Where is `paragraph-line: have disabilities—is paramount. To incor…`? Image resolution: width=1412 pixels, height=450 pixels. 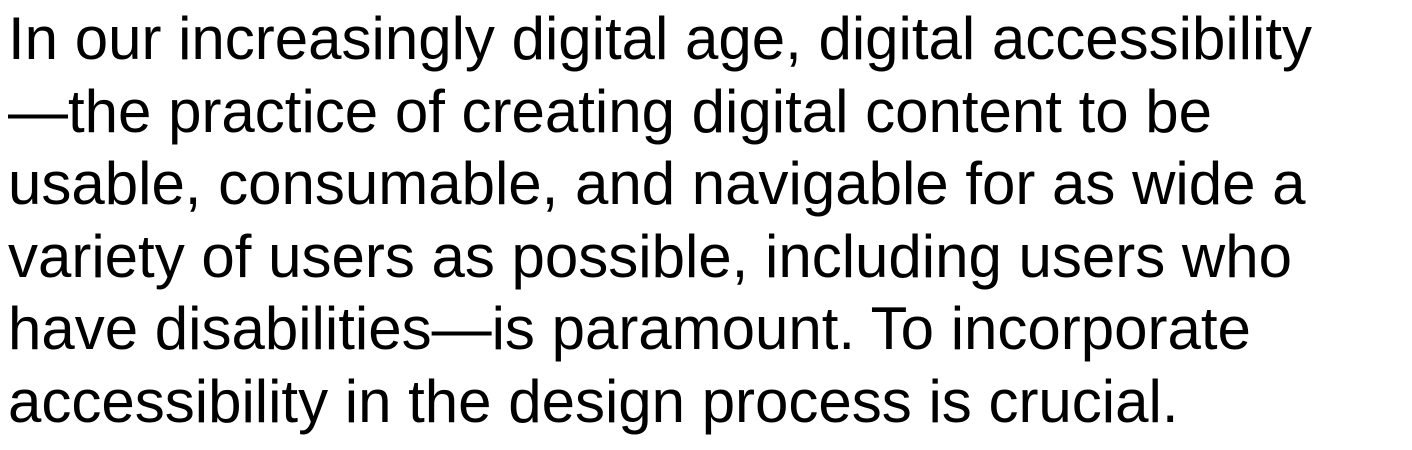
paragraph-line: have disabilities—is paramount. To incor… is located at coordinates (629, 328).